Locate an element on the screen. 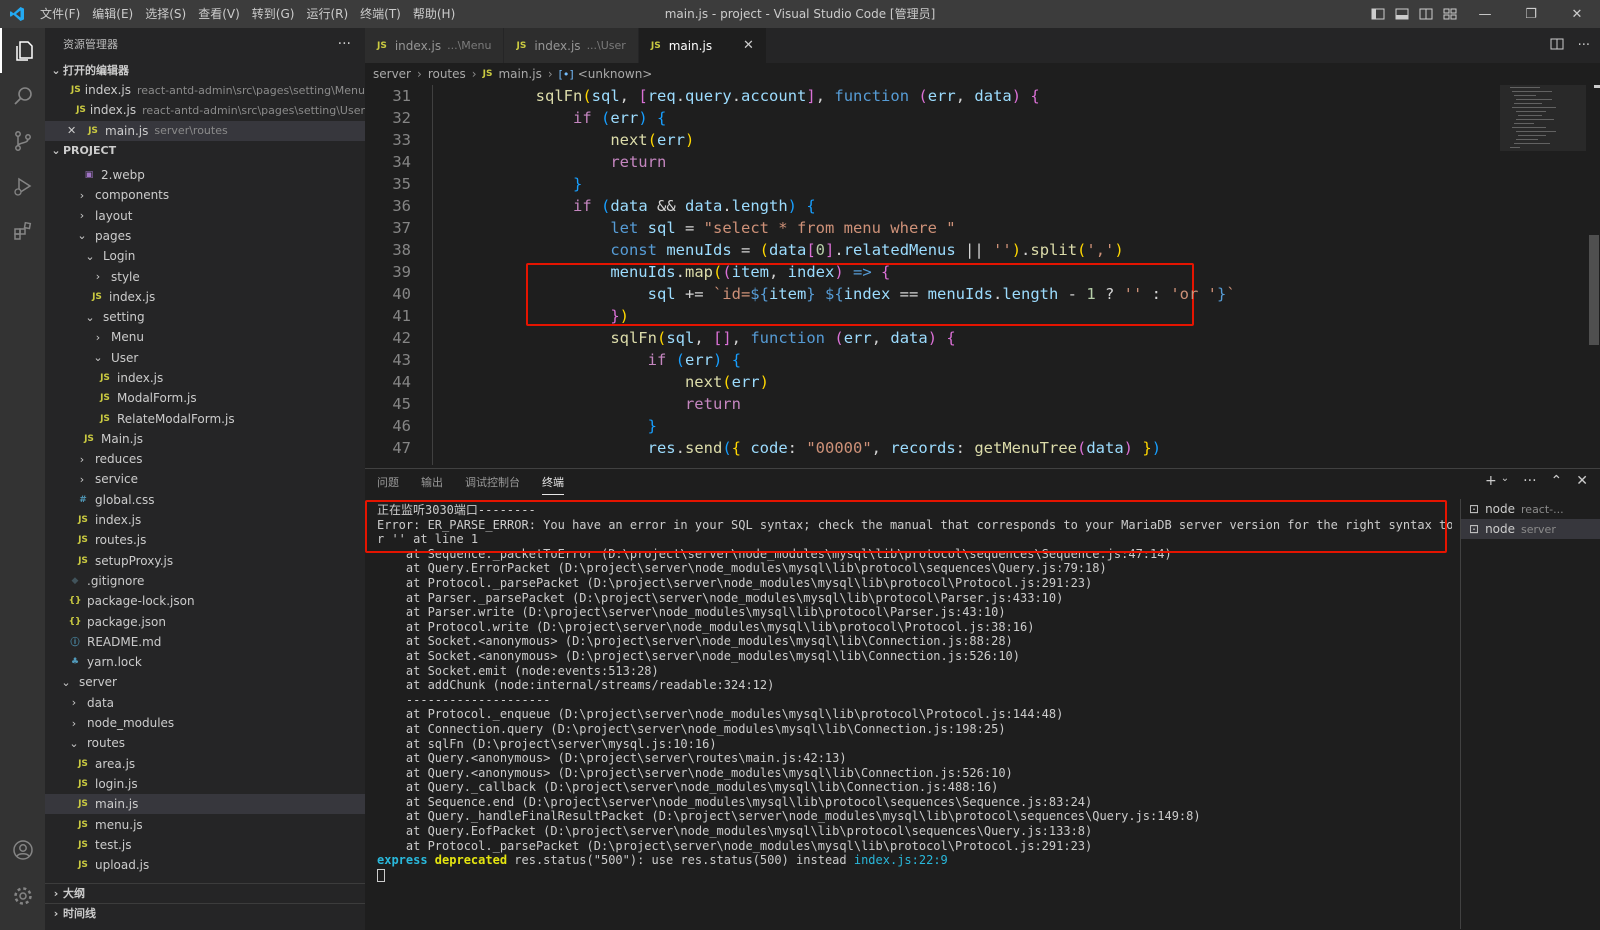 The image size is (1600, 930). panel-tab: 终端 is located at coordinates (553, 482).